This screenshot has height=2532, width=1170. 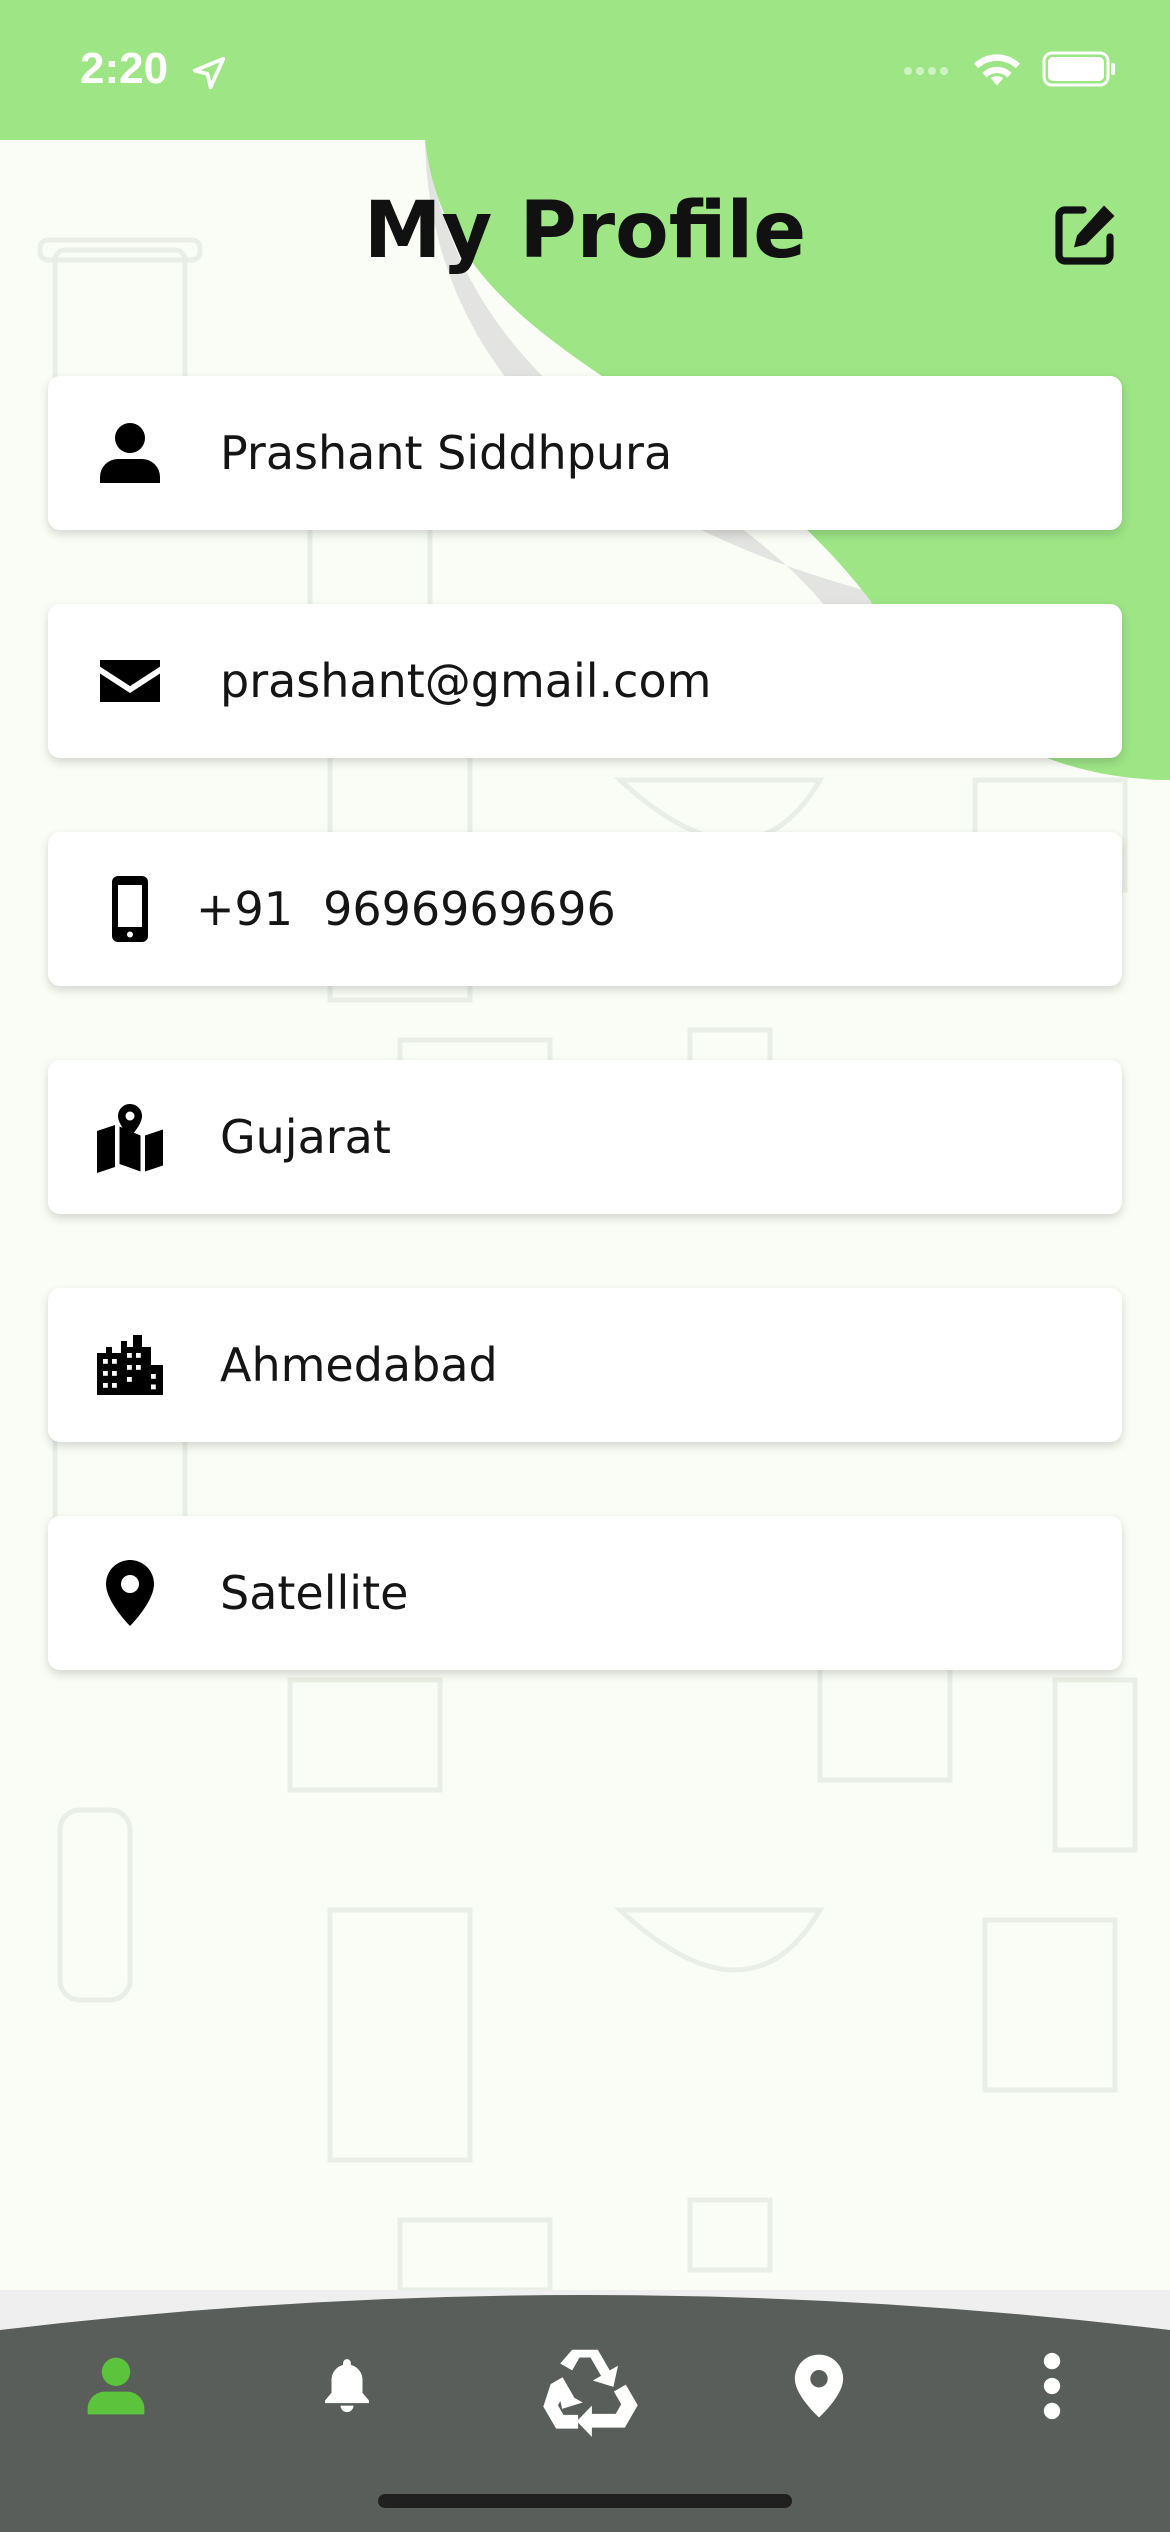 What do you see at coordinates (314, 1593) in the screenshot?
I see `area-value: Satellite` at bounding box center [314, 1593].